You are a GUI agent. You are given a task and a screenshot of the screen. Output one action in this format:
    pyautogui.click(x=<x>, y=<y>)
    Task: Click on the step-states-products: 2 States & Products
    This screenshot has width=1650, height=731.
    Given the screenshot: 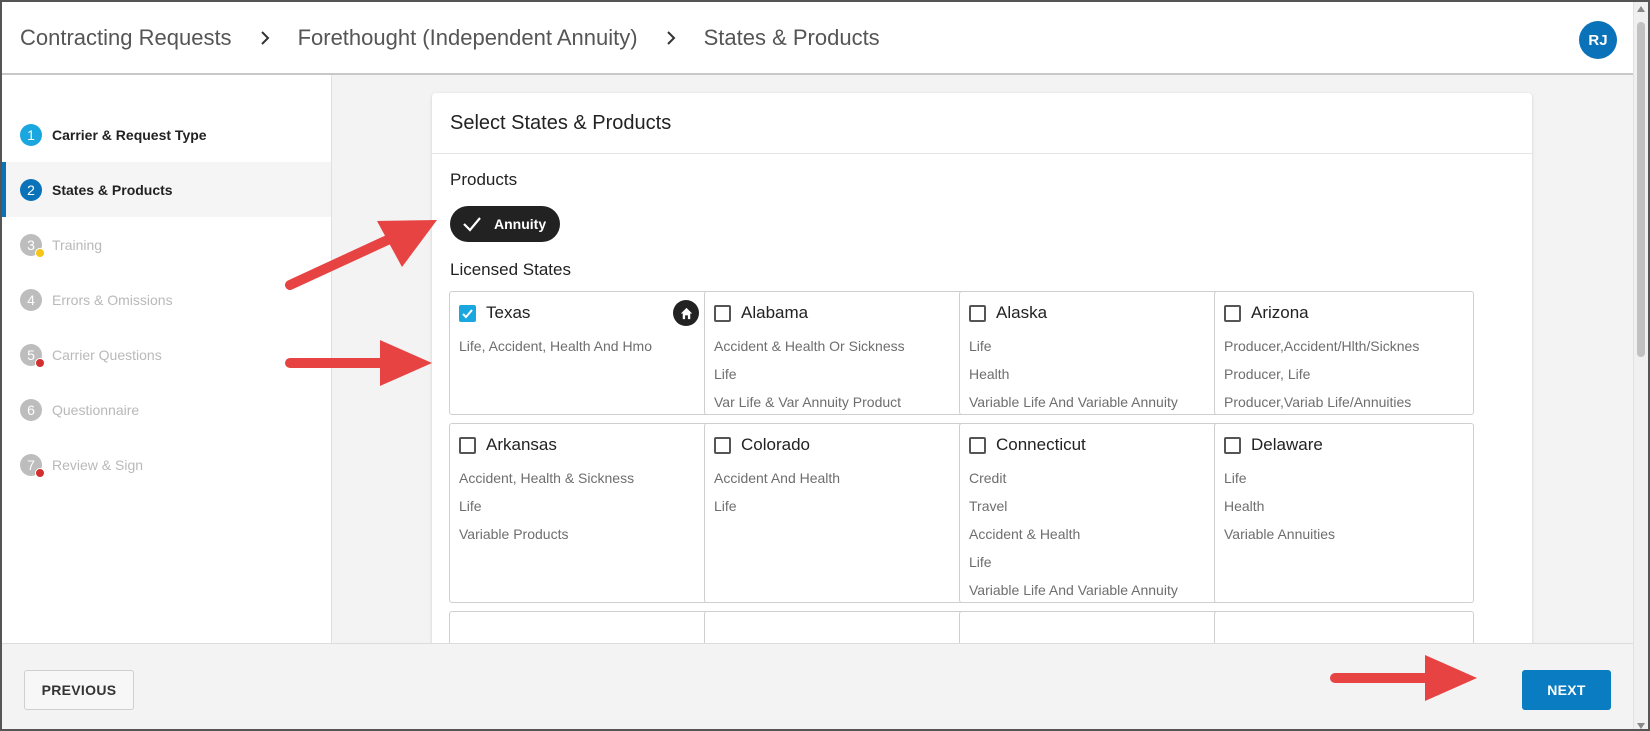 What is the action you would take?
    pyautogui.click(x=166, y=189)
    